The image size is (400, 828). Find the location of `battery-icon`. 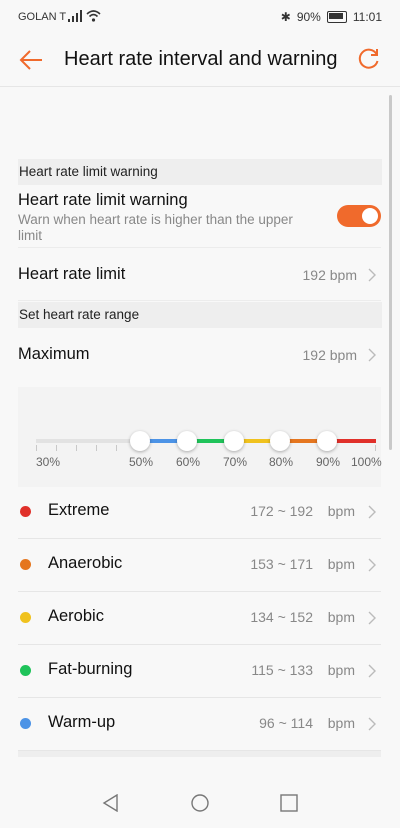

battery-icon is located at coordinates (336, 17).